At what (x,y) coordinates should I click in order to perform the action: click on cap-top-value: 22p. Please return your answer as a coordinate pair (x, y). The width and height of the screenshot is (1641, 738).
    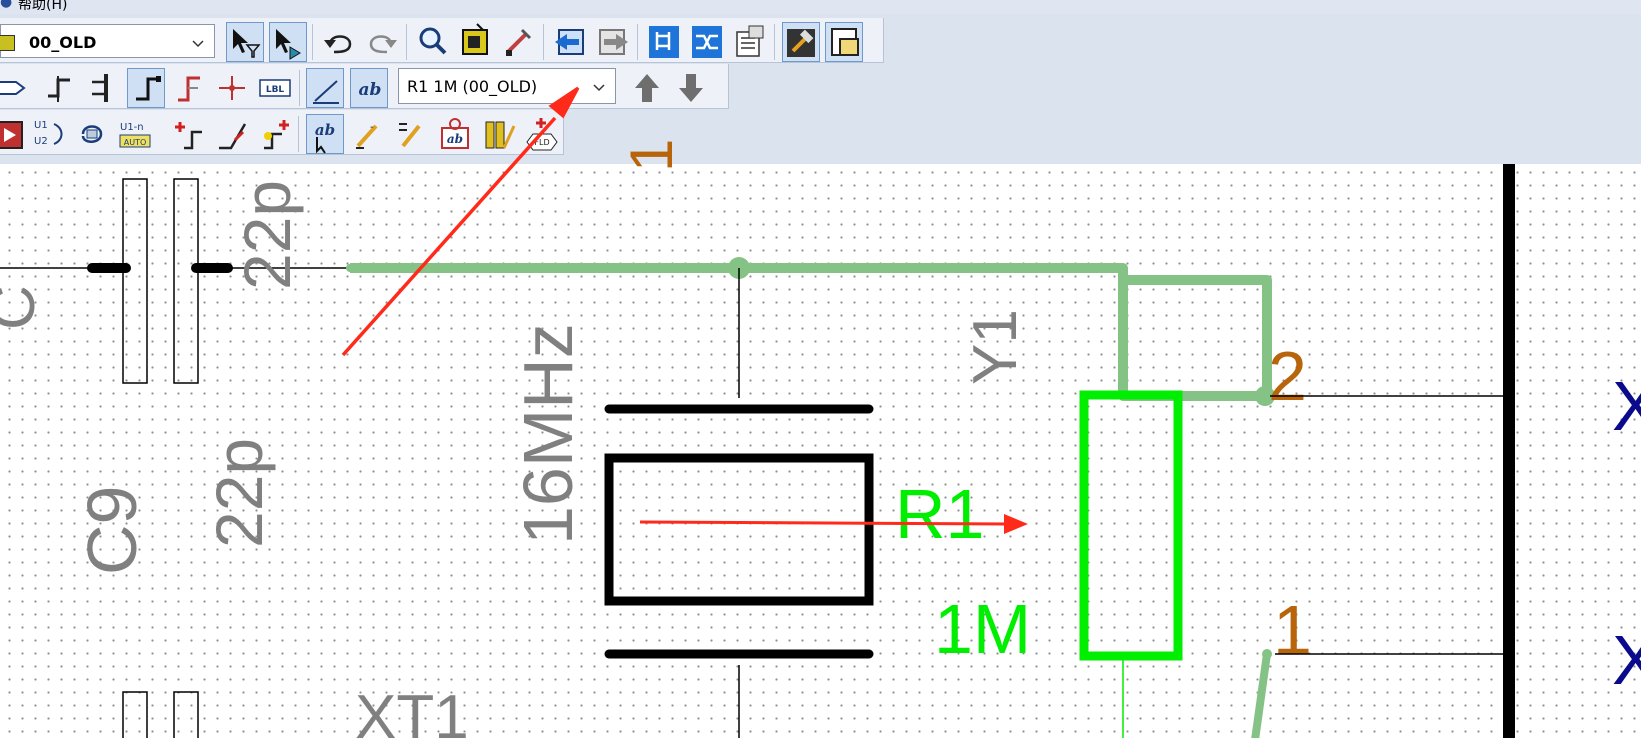
    Looking at the image, I should click on (267, 235).